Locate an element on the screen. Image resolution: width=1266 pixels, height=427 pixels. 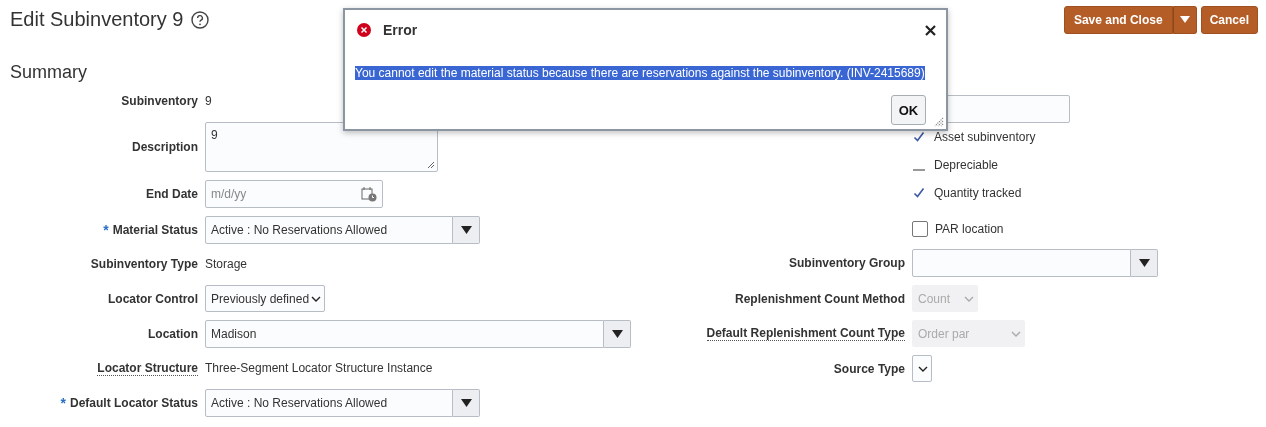
field-label: Locator Control is located at coordinates (153, 298).